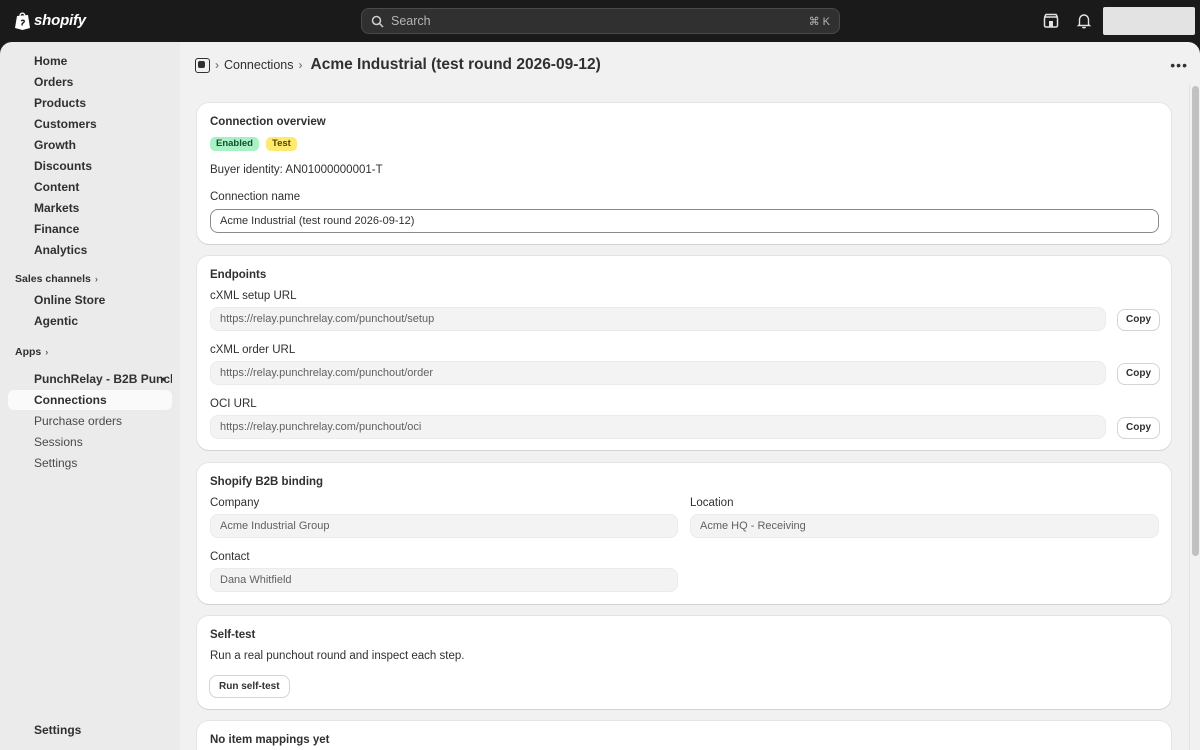 Image resolution: width=1200 pixels, height=750 pixels. I want to click on search-bar: Search ⌘ K, so click(600, 21).